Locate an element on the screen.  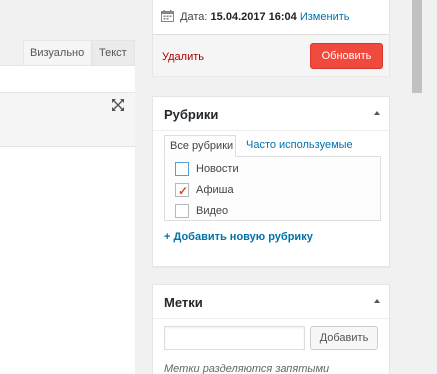
publish-date-row: Дата: 15.04.2017 16:04 Изменить is located at coordinates (255, 16).